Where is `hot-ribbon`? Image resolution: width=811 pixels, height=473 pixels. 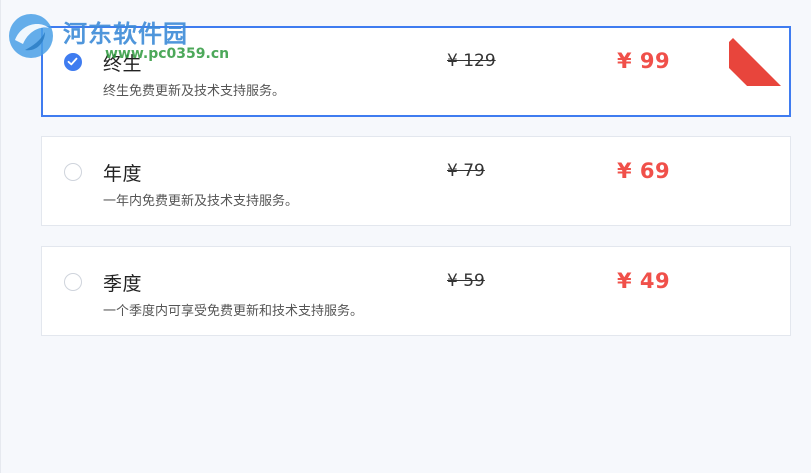 hot-ribbon is located at coordinates (760, 55).